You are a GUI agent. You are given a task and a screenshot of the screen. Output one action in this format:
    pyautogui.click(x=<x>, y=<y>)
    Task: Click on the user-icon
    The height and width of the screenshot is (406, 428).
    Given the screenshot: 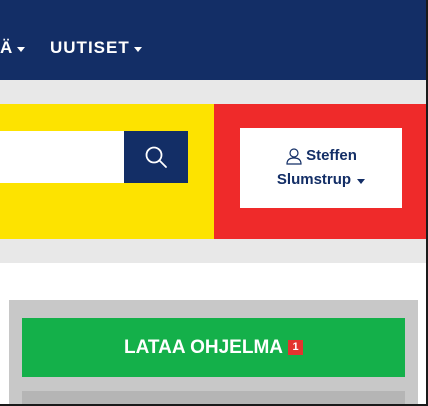 What is the action you would take?
    pyautogui.click(x=294, y=156)
    